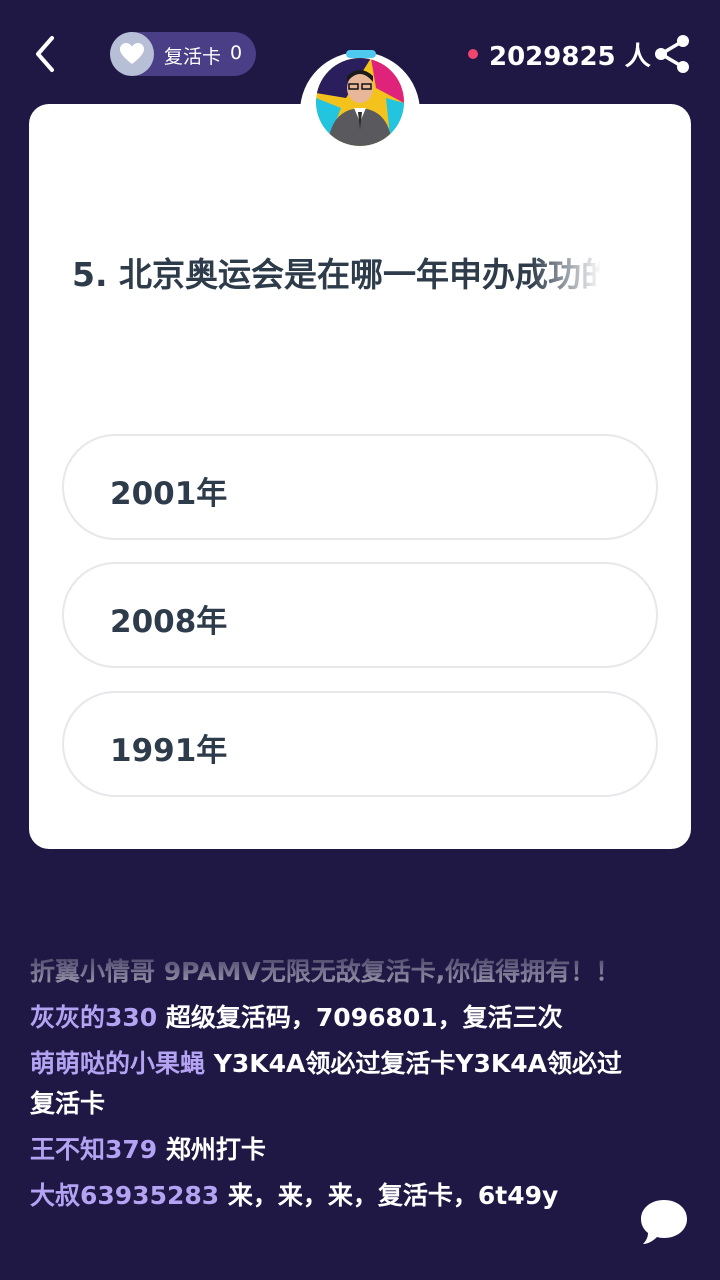 The image size is (720, 1280). I want to click on chat-message: 萌萌哒的小果蝇 Y3K4A领必过复活卡Y3K4A领必过复活卡, so click(330, 1084).